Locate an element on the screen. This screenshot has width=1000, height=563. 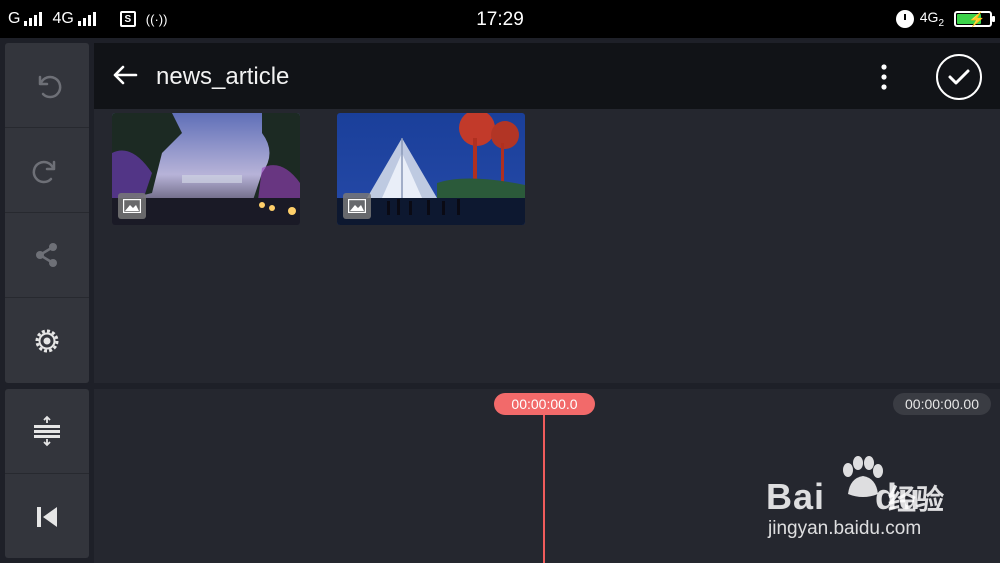
undo-icon is located at coordinates (50, 87).